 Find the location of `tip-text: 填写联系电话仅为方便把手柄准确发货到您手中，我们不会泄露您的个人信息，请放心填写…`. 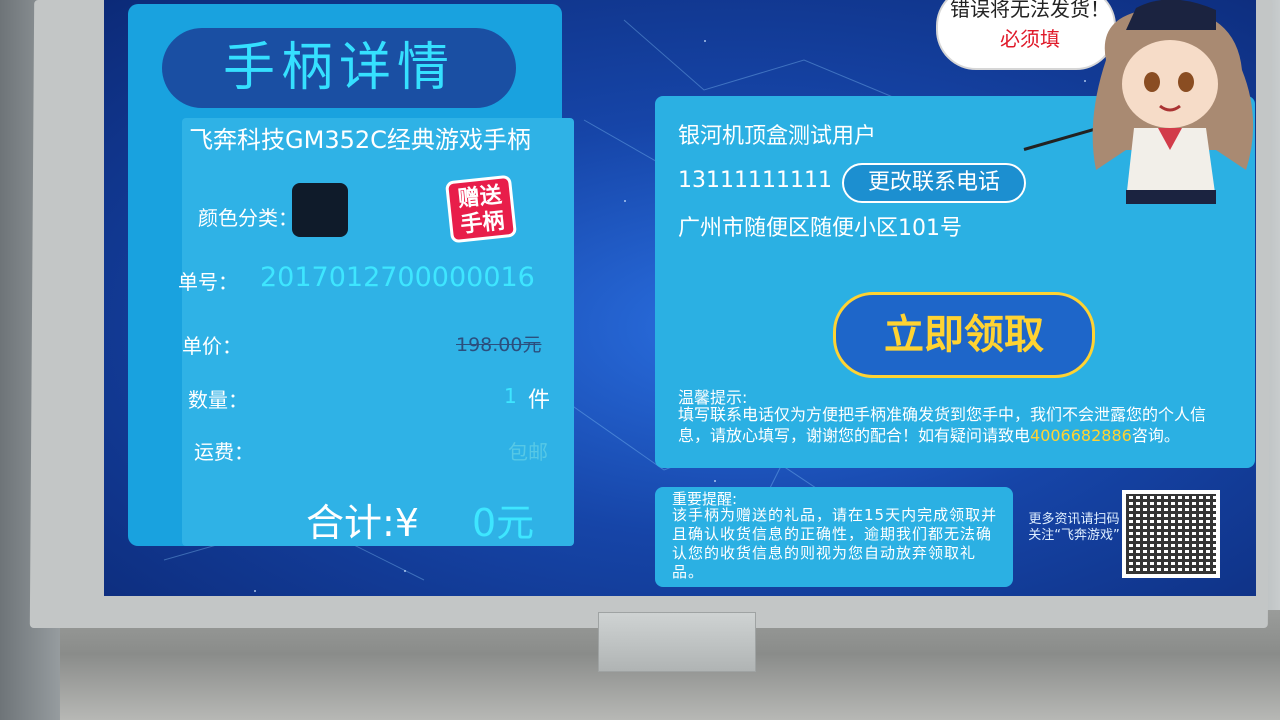

tip-text: 填写联系电话仅为方便把手柄准确发货到您手中，我们不会泄露您的个人信息，请放心填写… is located at coordinates (956, 425).